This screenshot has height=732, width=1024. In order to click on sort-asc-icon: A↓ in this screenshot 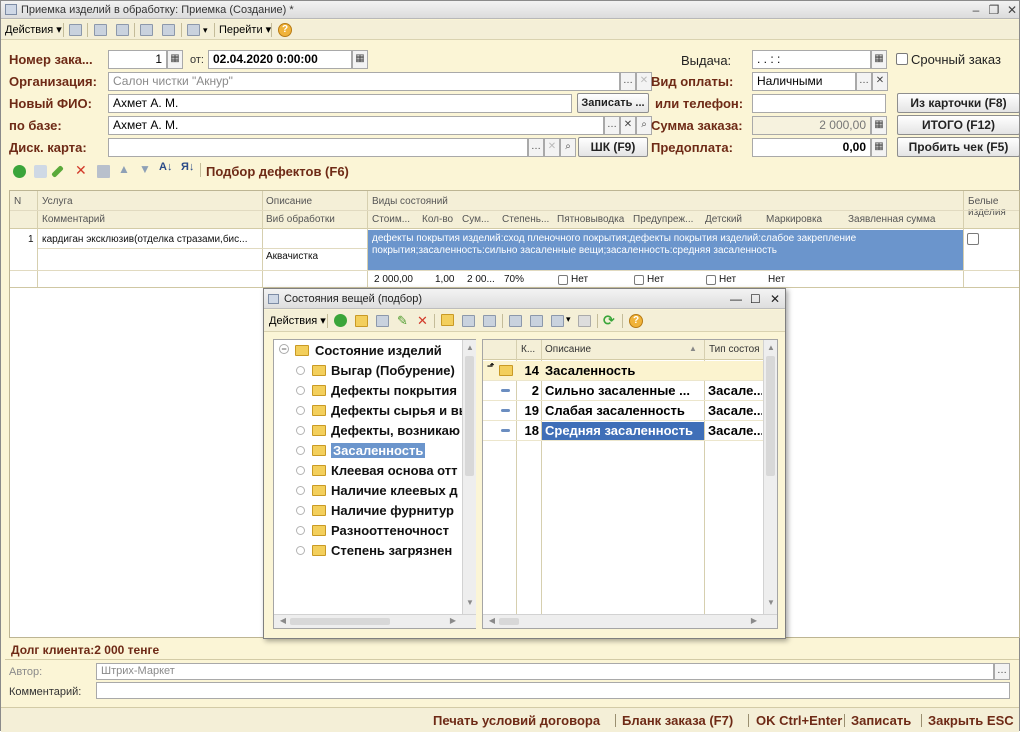, I will do `click(165, 167)`.